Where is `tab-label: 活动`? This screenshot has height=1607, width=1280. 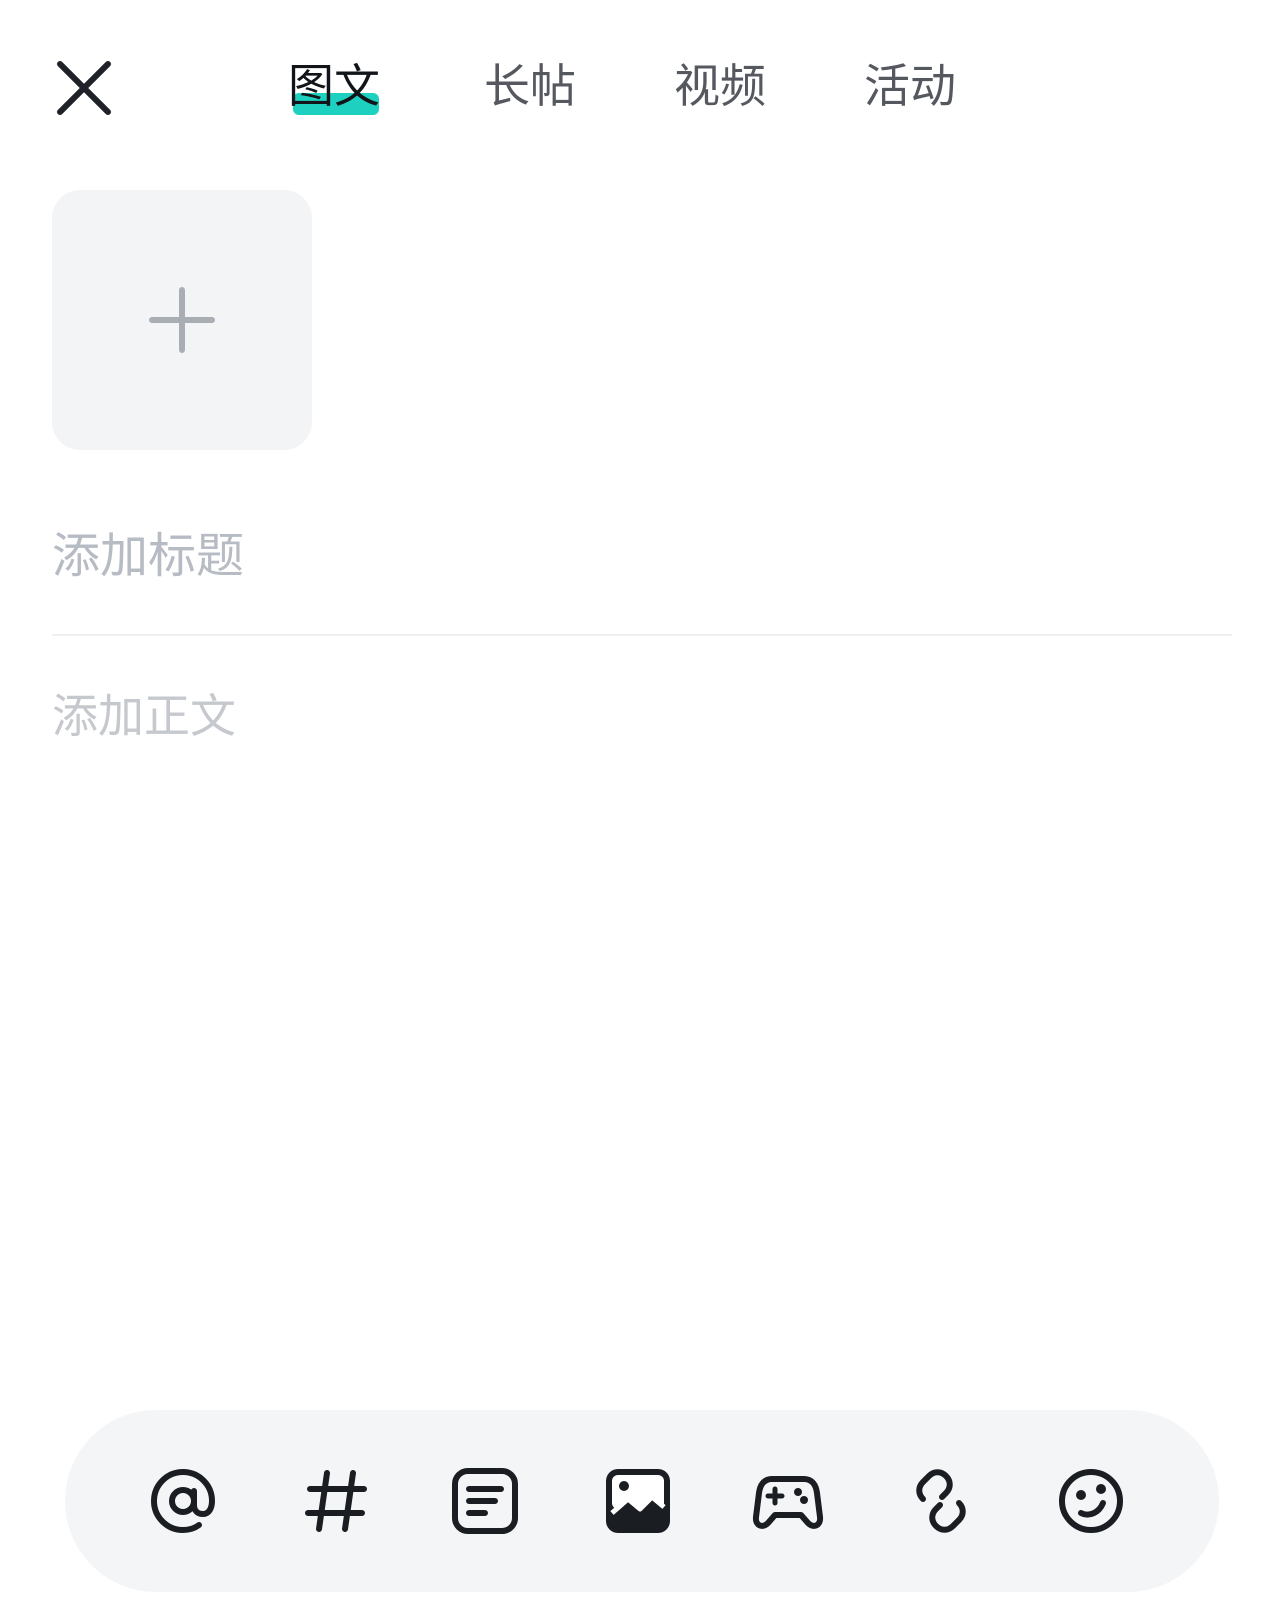
tab-label: 活动 is located at coordinates (910, 86).